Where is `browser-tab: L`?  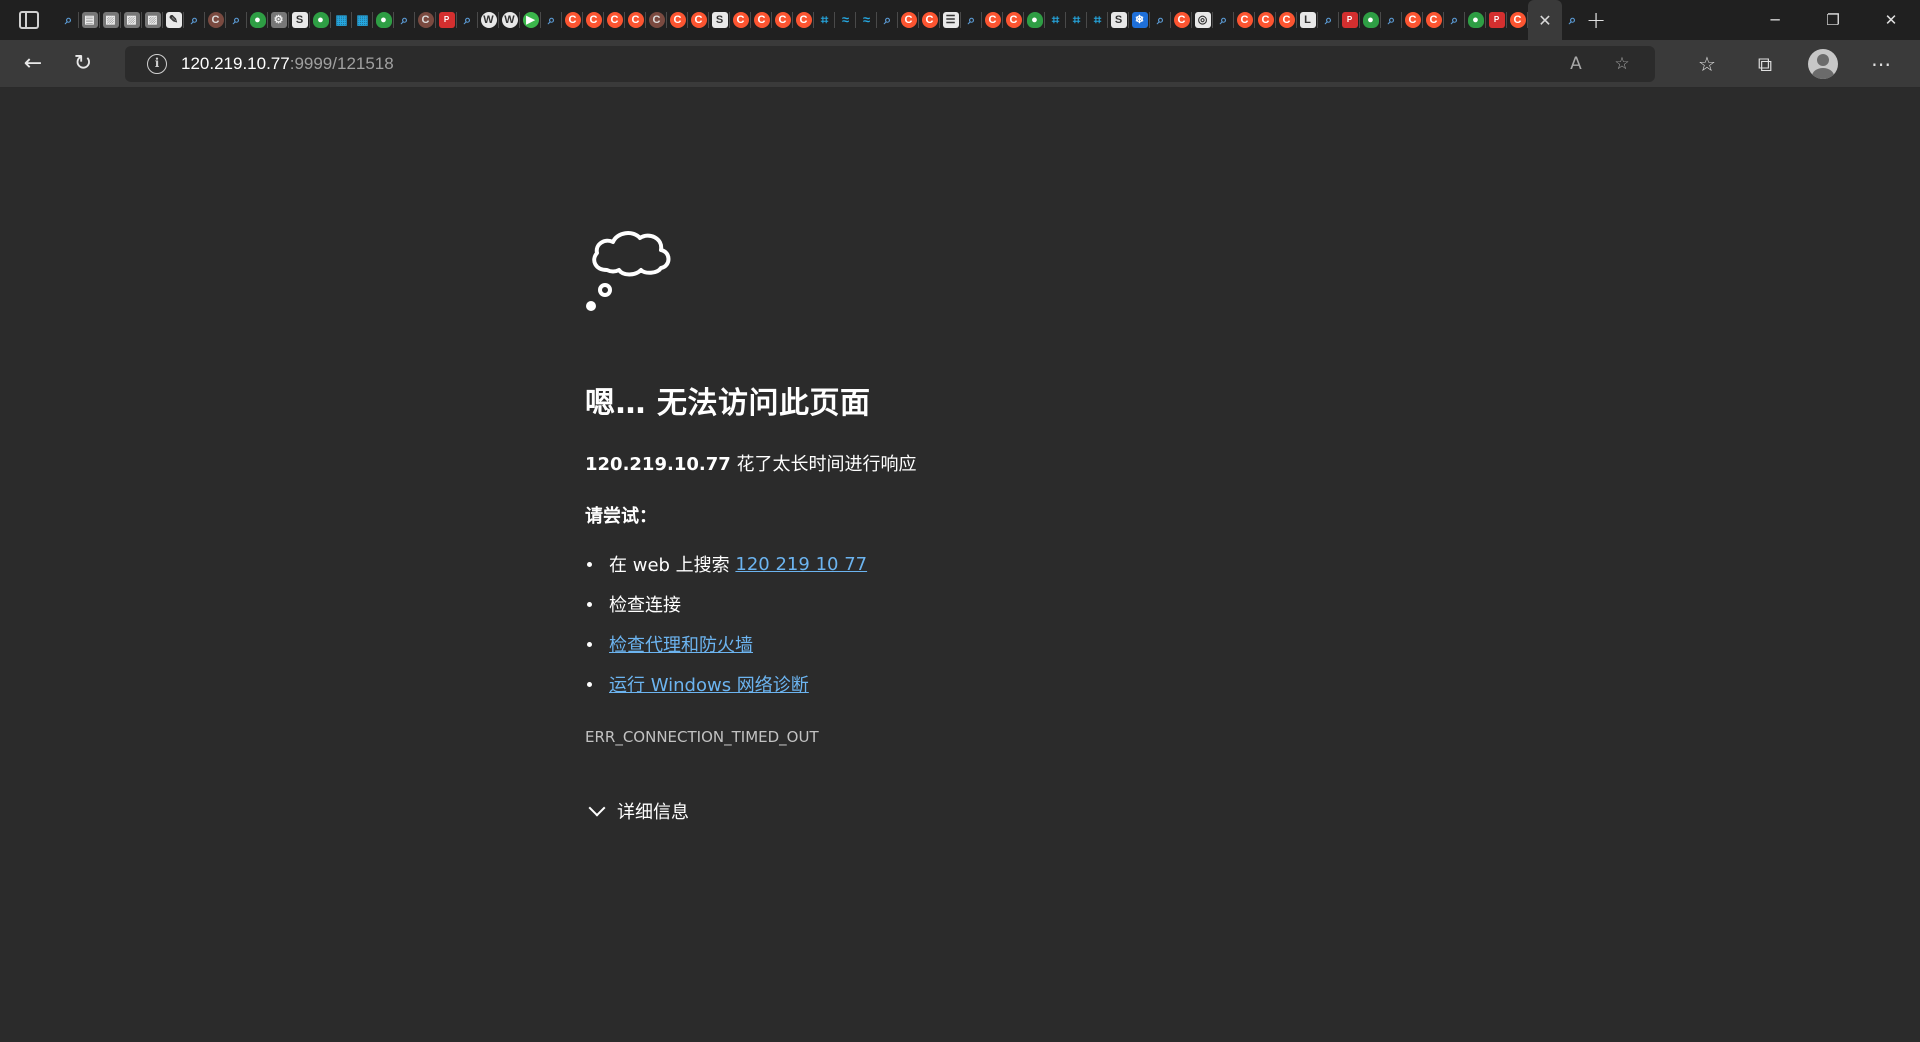
browser-tab: L is located at coordinates (1307, 20).